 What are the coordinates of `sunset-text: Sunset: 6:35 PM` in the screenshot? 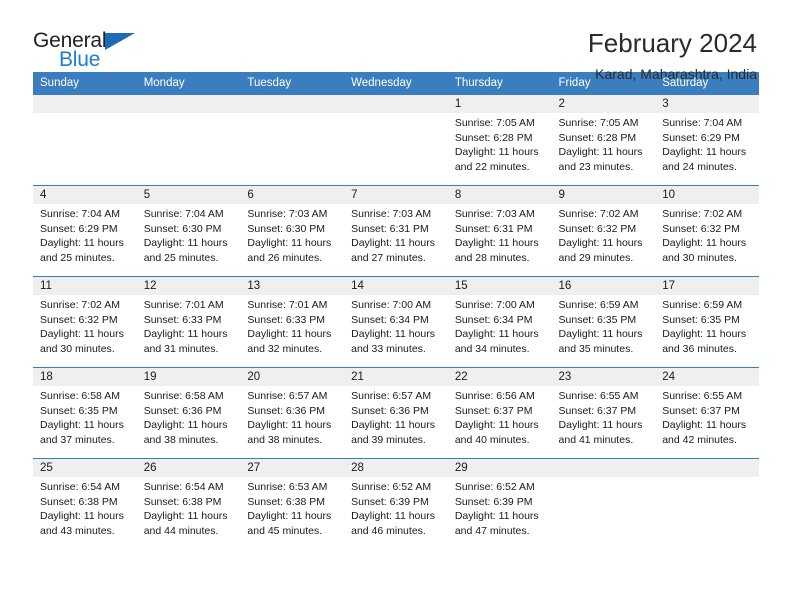 It's located at (597, 319).